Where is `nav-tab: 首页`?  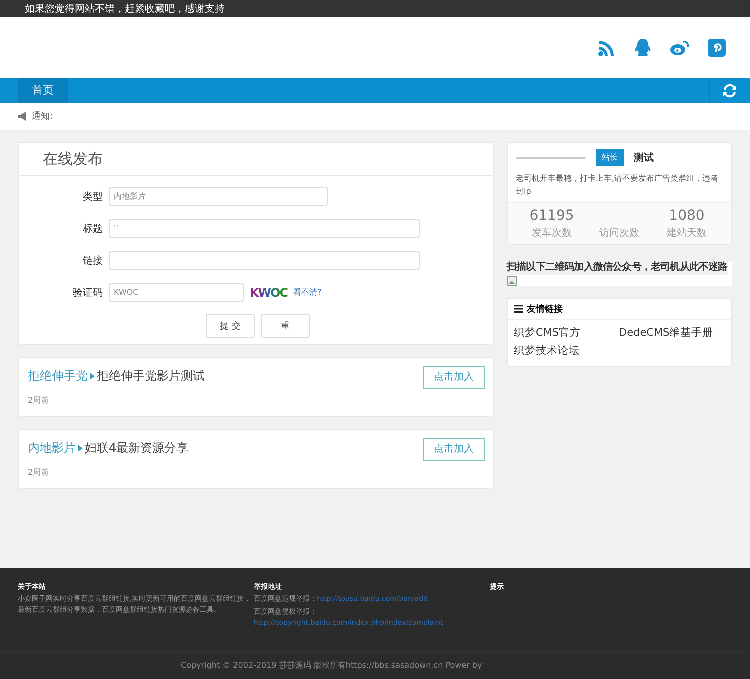 nav-tab: 首页 is located at coordinates (43, 90).